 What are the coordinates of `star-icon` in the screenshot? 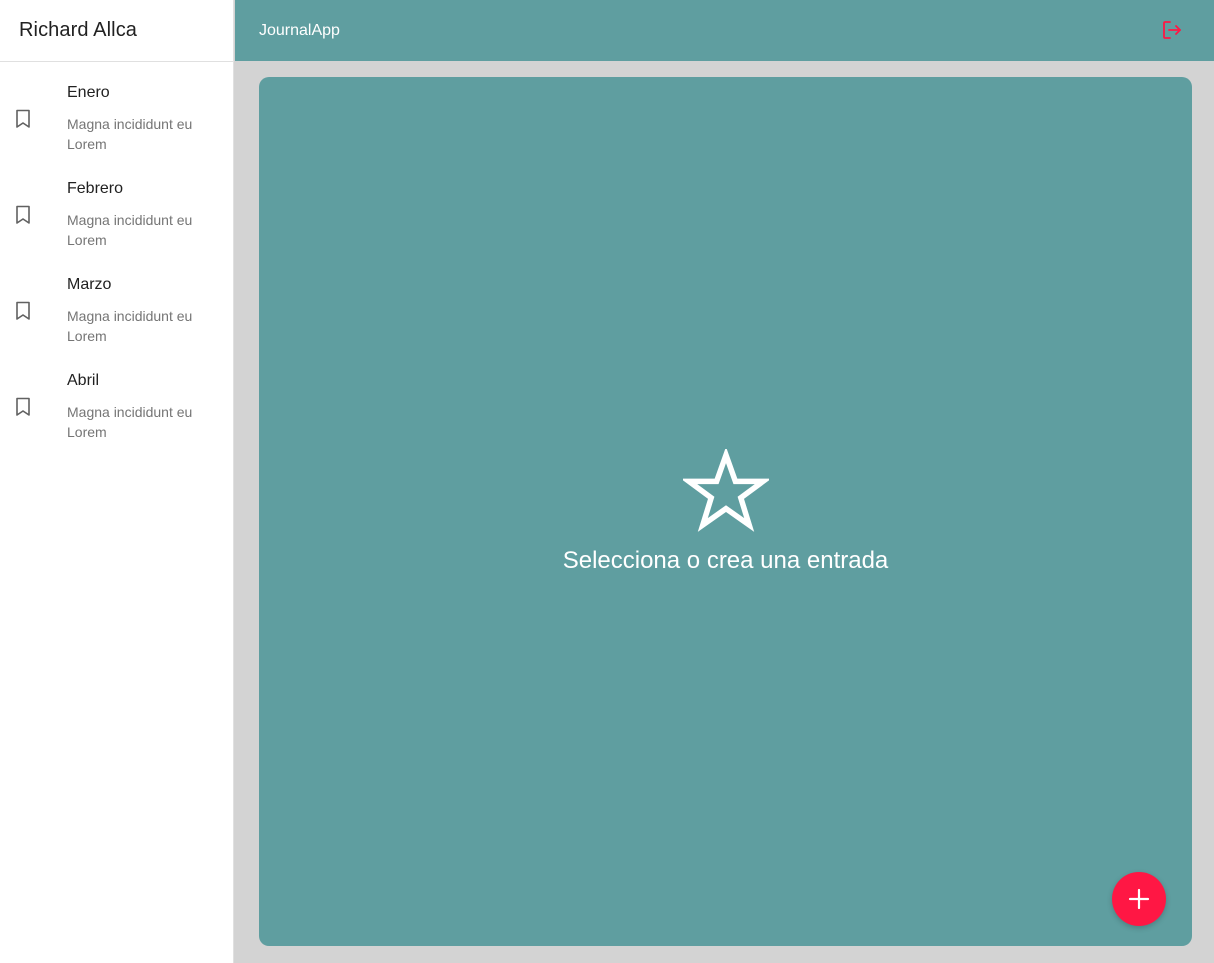 It's located at (725, 490).